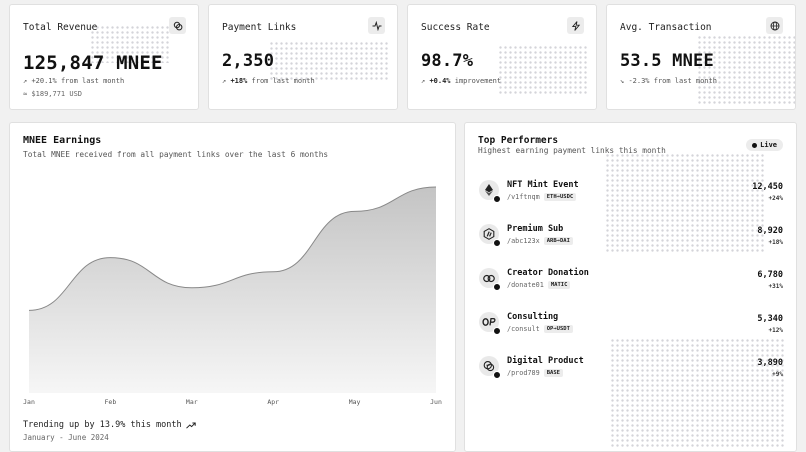 This screenshot has height=452, width=806. I want to click on stat-sub: ≈ $189,771 USD, so click(52, 94).